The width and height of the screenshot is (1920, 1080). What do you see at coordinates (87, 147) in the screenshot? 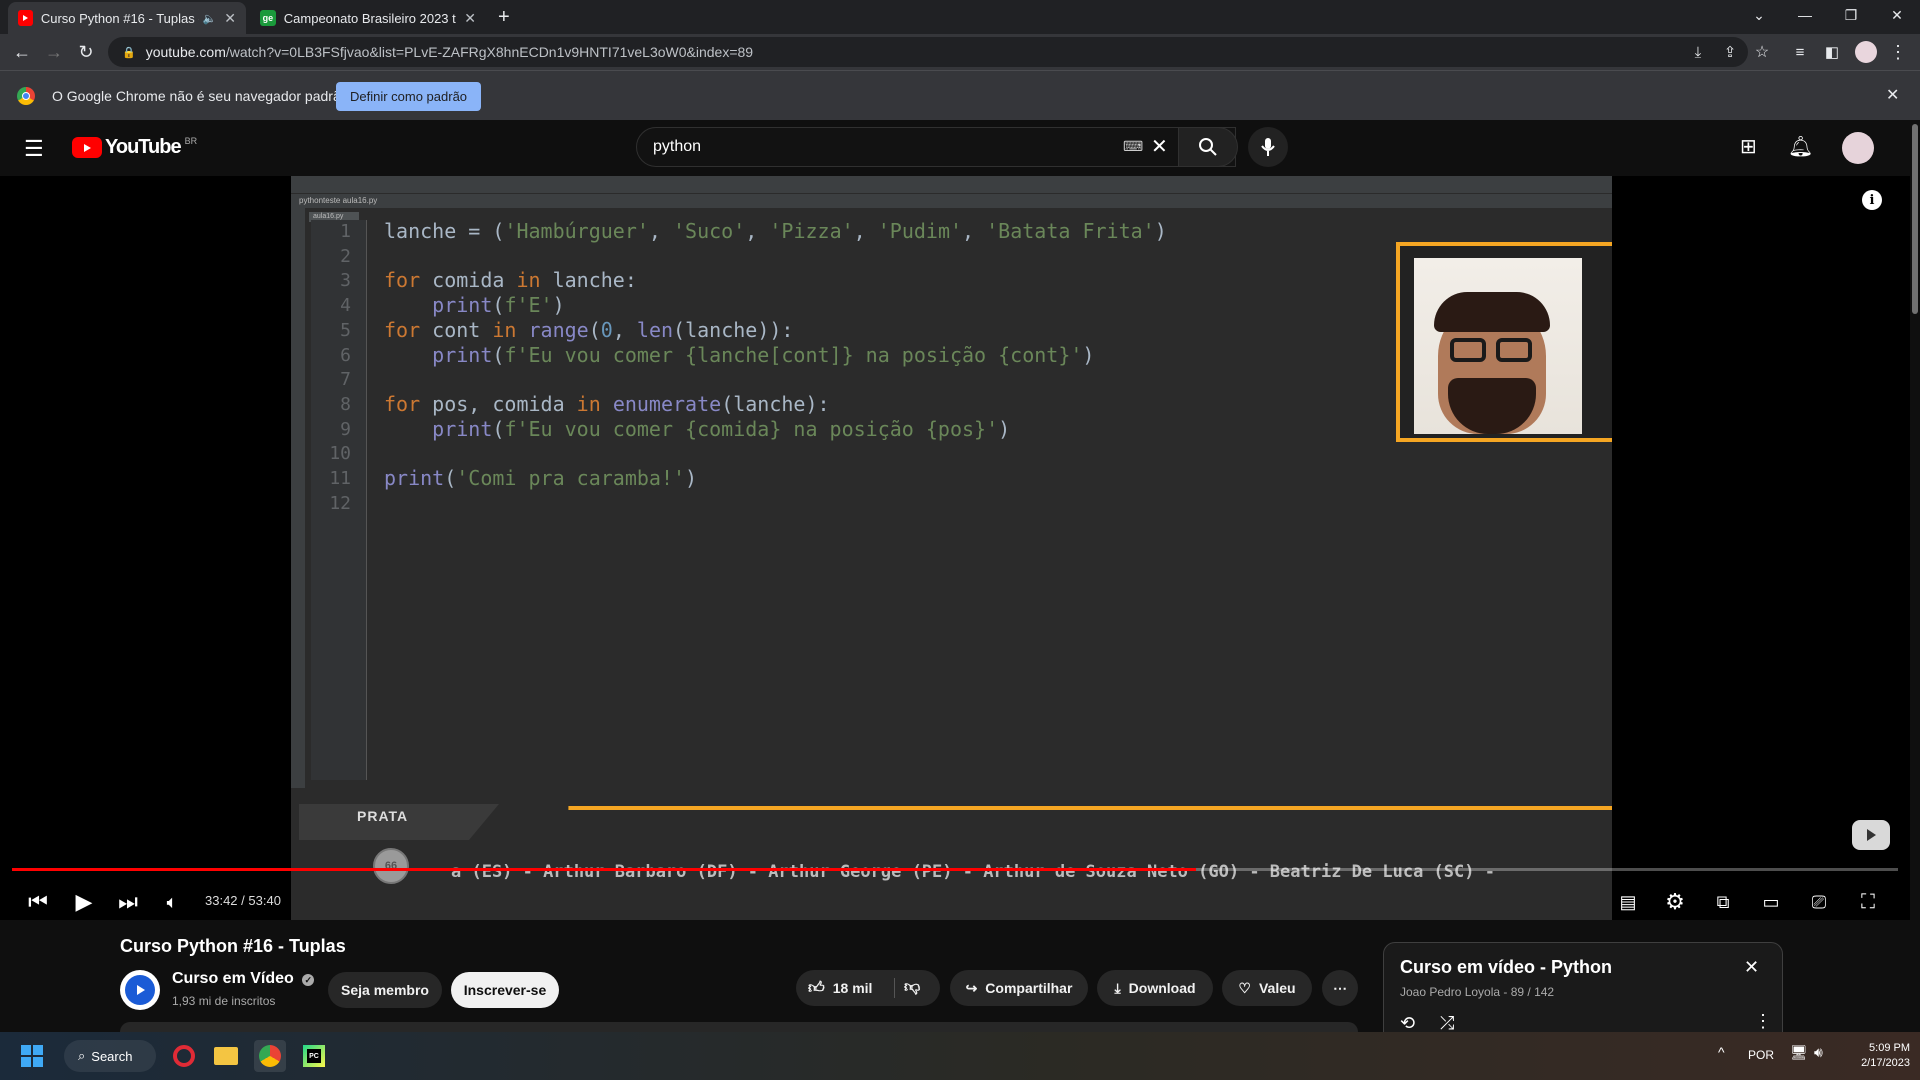
I see `youtube-play-logo-icon` at bounding box center [87, 147].